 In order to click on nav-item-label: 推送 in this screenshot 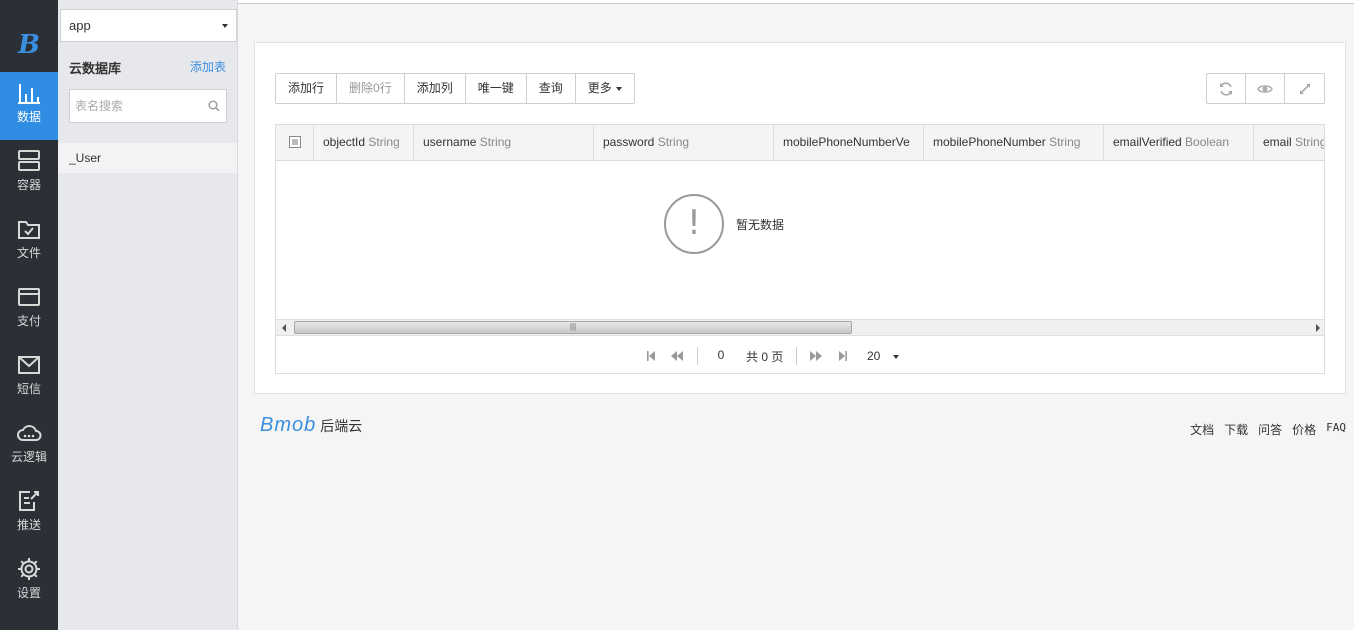, I will do `click(28, 525)`.